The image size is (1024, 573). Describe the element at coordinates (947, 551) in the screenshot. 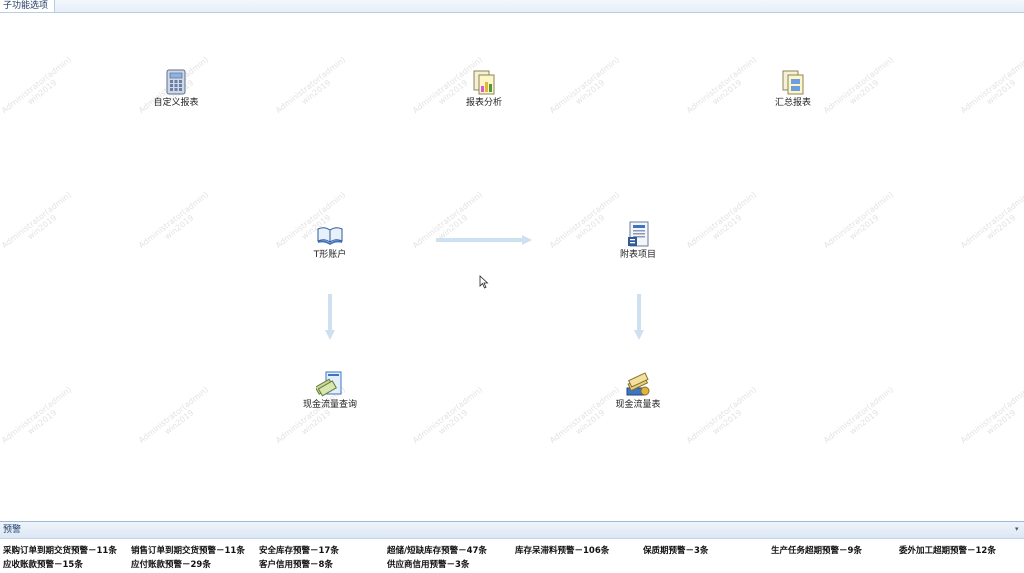

I see `warning-item-outsourcing-overdue: 委外加工超期预警－12条` at that location.